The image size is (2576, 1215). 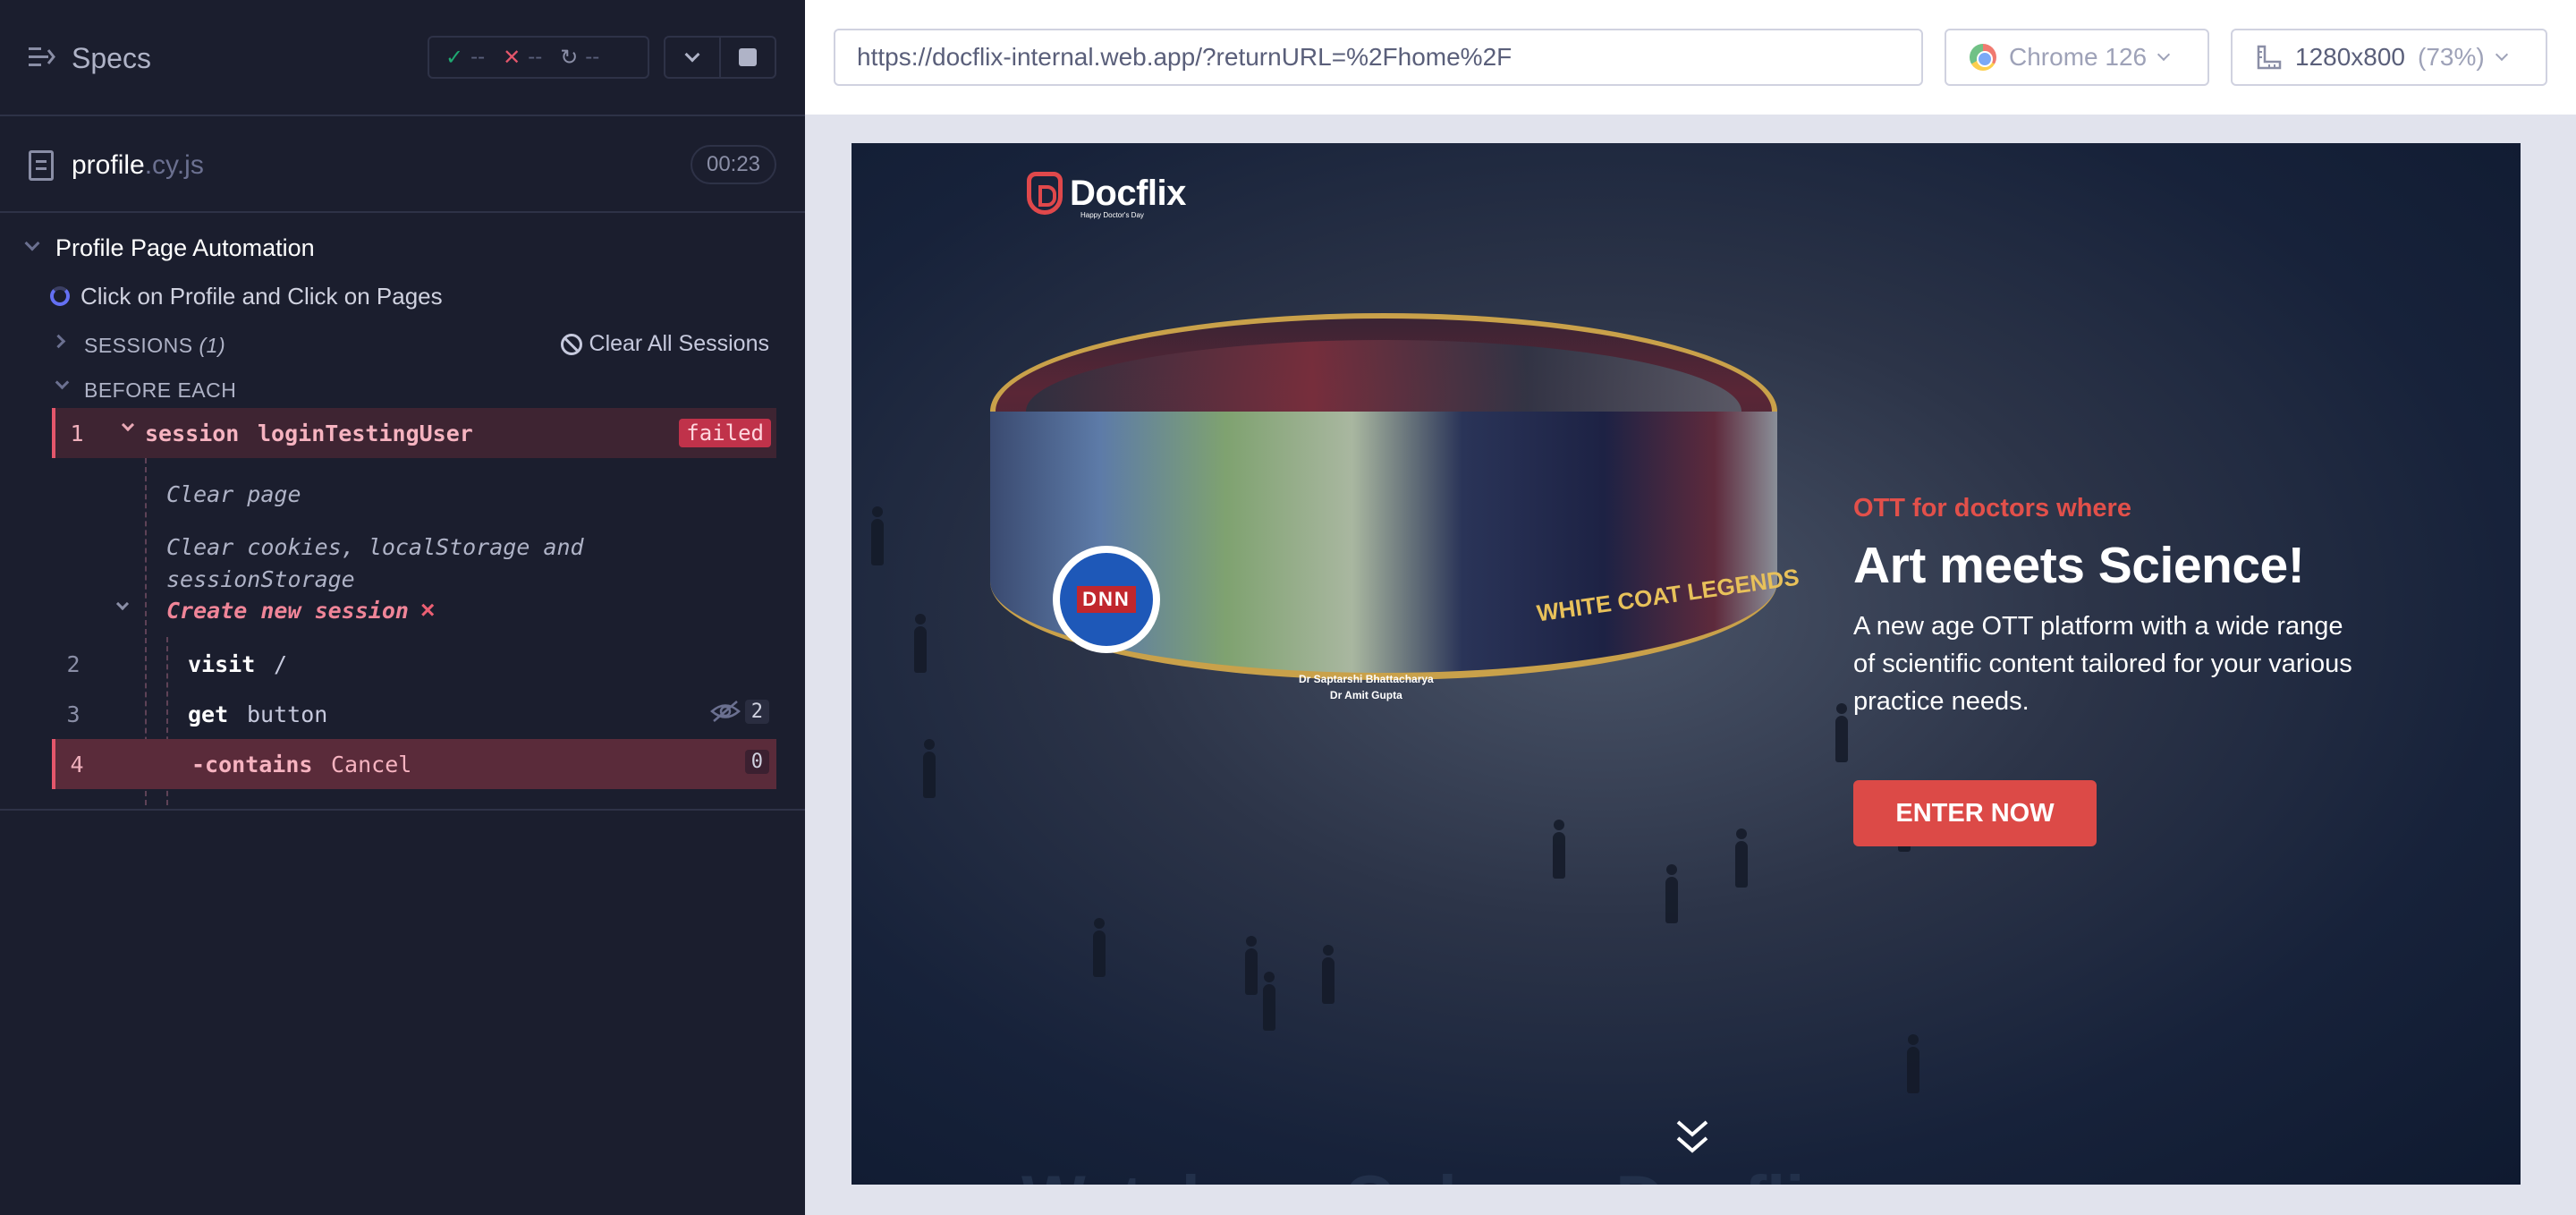 I want to click on before-each-label: BEFORE EACH, so click(x=160, y=390).